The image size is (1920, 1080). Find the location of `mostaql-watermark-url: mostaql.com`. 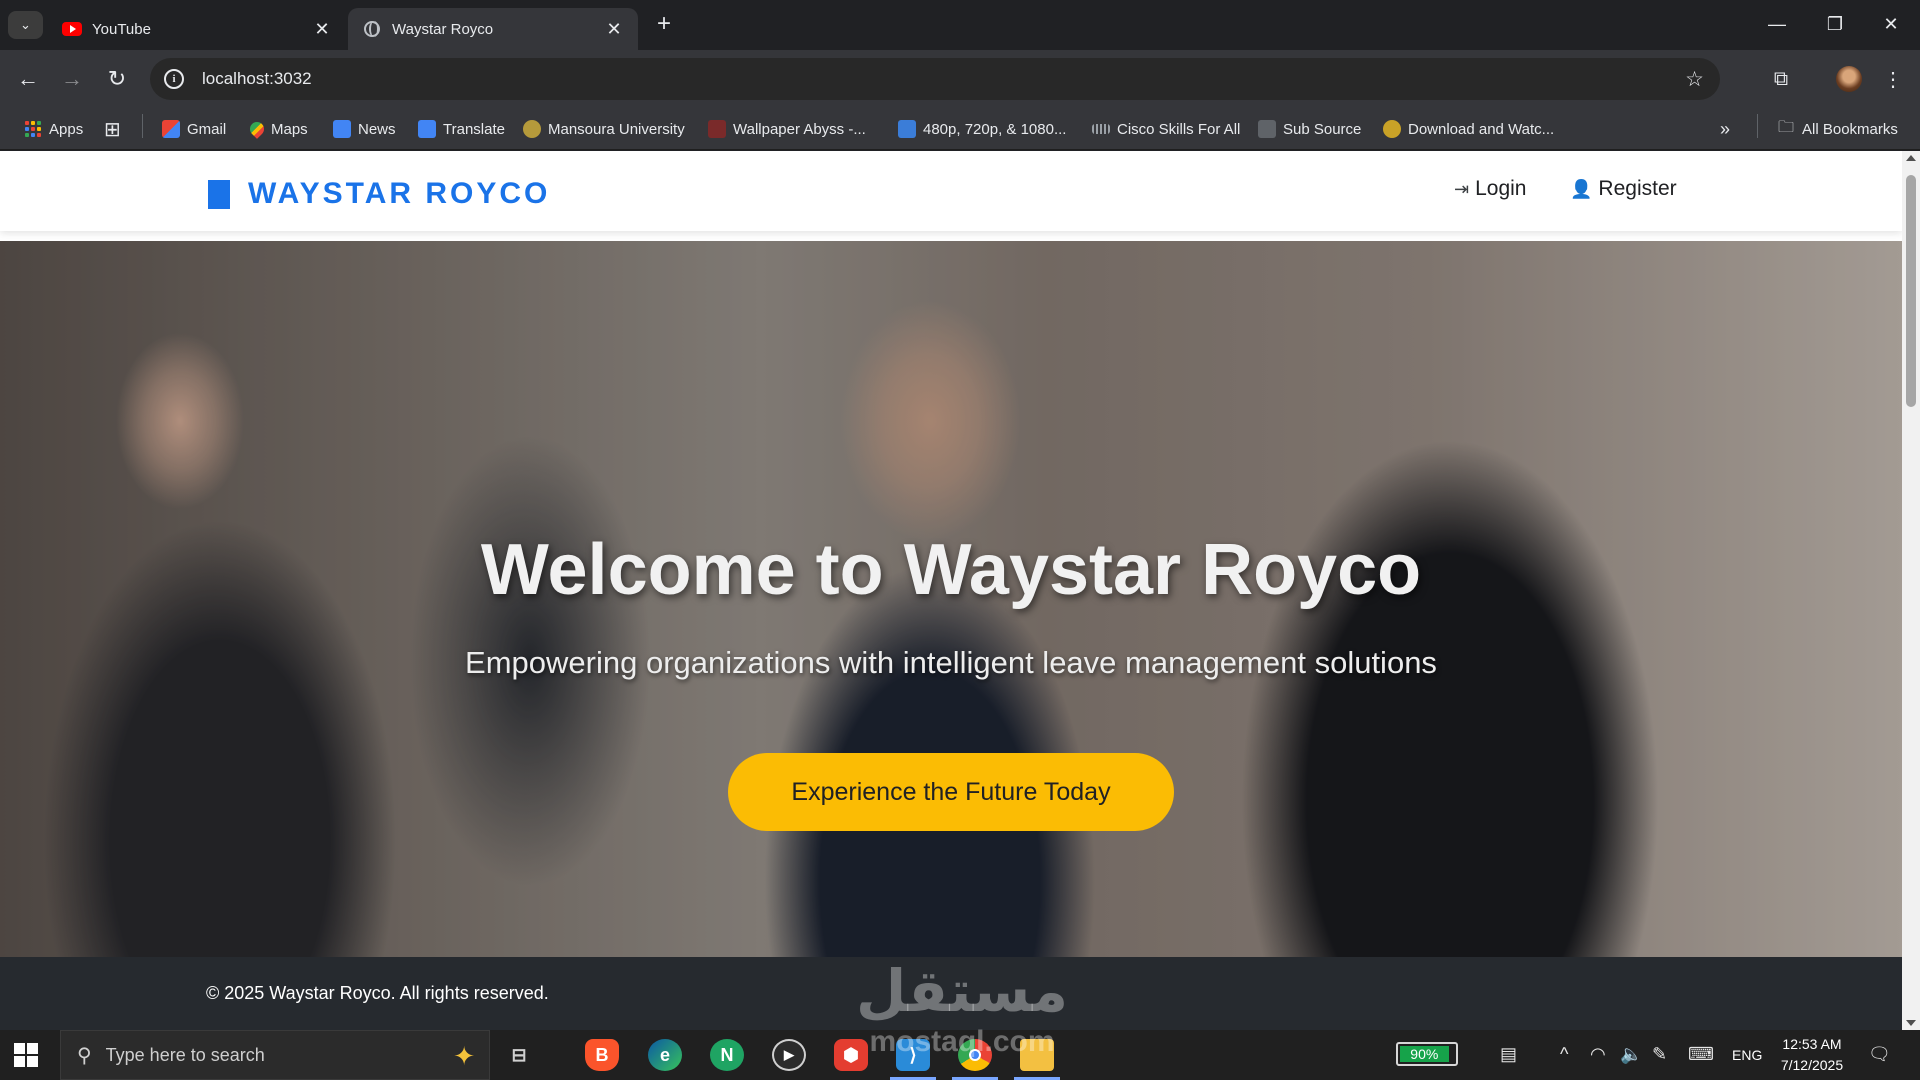

mostaql-watermark-url: mostaql.com is located at coordinates (962, 1041).